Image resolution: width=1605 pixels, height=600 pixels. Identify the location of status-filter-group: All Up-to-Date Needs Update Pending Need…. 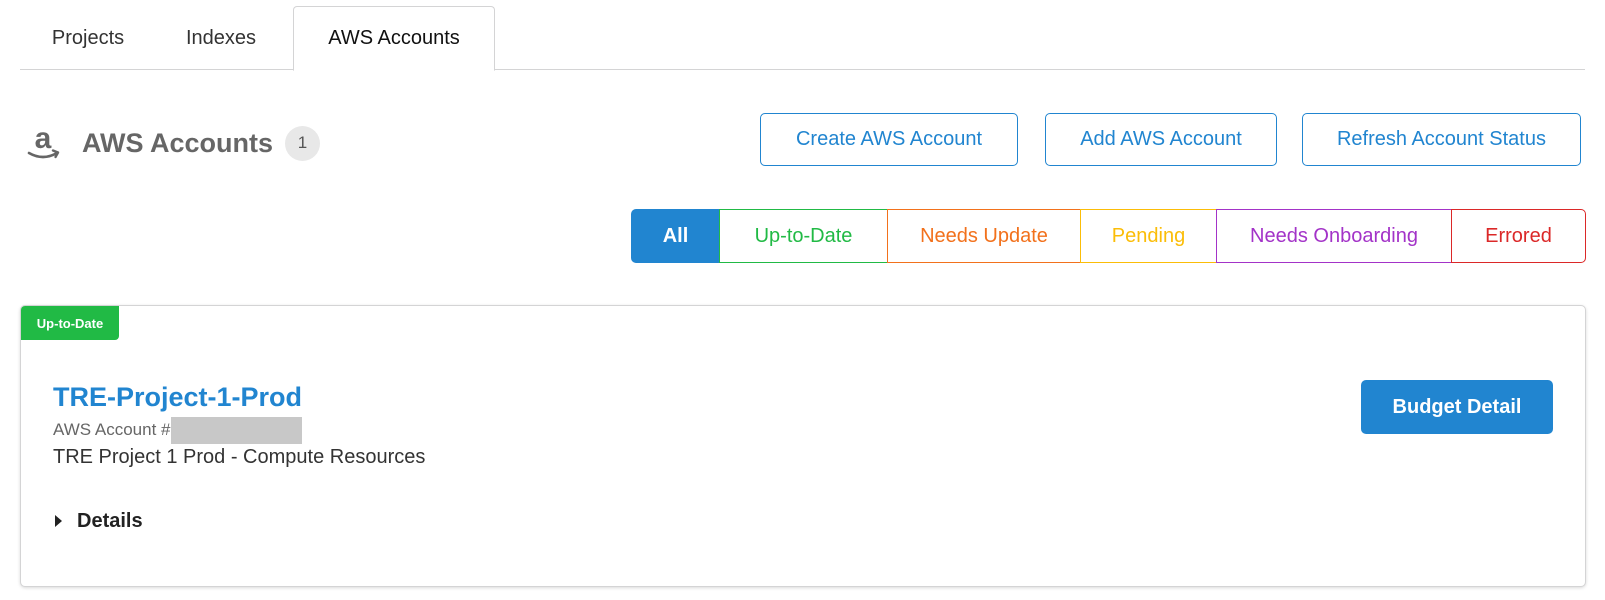
(1108, 236).